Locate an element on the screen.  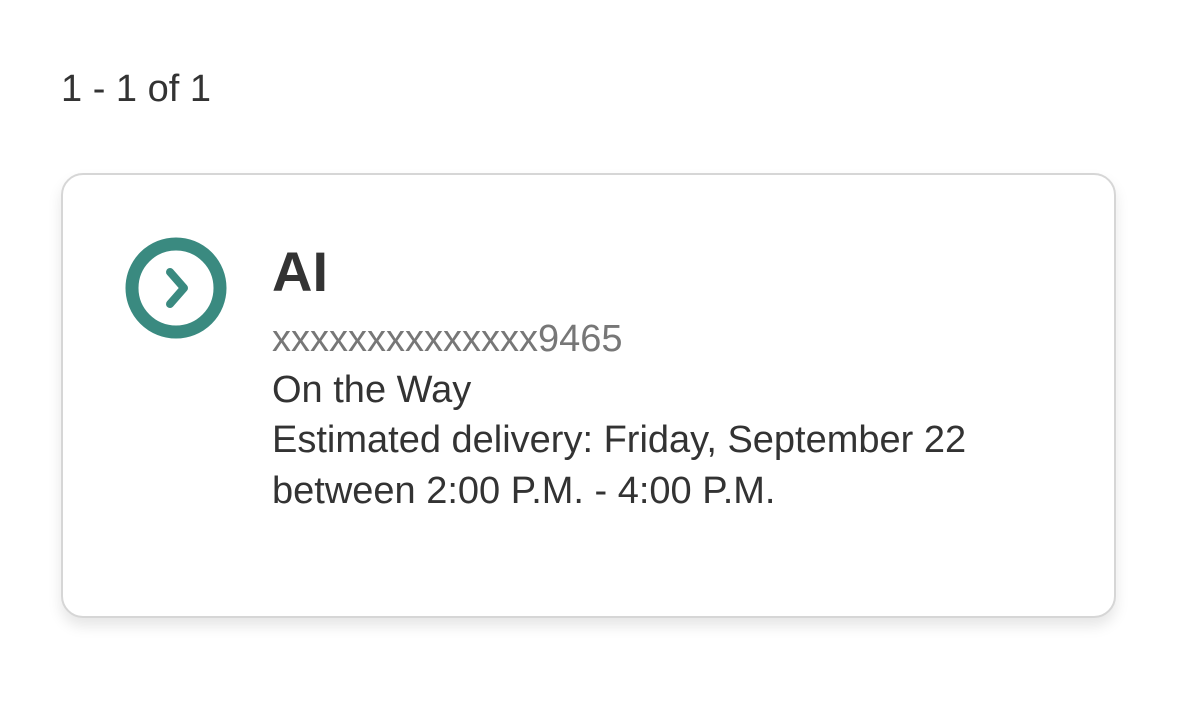
tracking-number: xxxxxxxxxxxxxx9465 is located at coordinates (447, 339).